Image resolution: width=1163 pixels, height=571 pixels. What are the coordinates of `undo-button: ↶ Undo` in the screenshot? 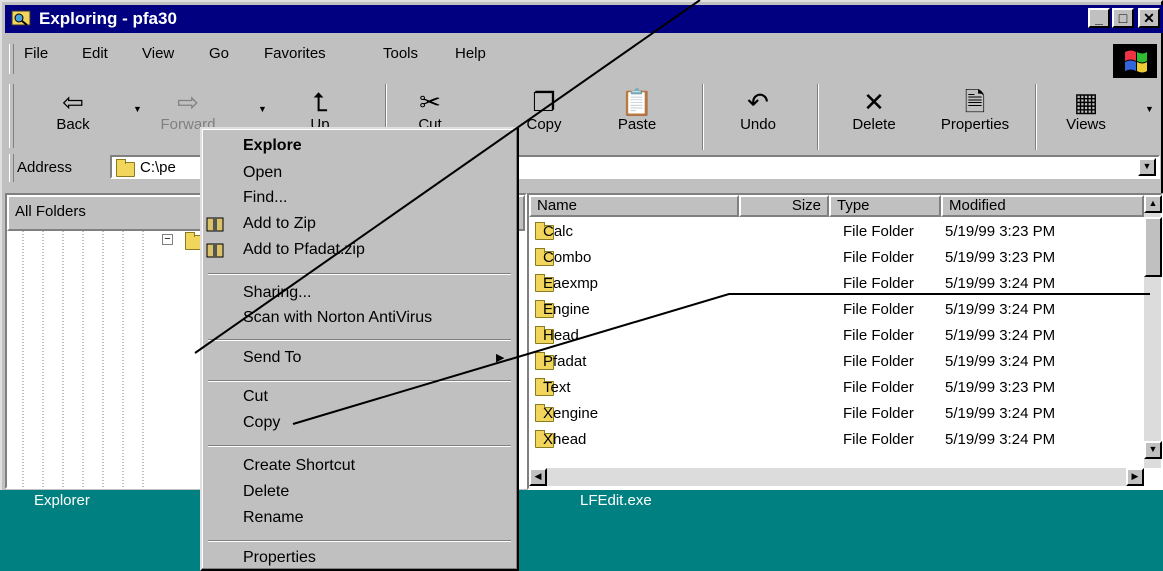 It's located at (758, 110).